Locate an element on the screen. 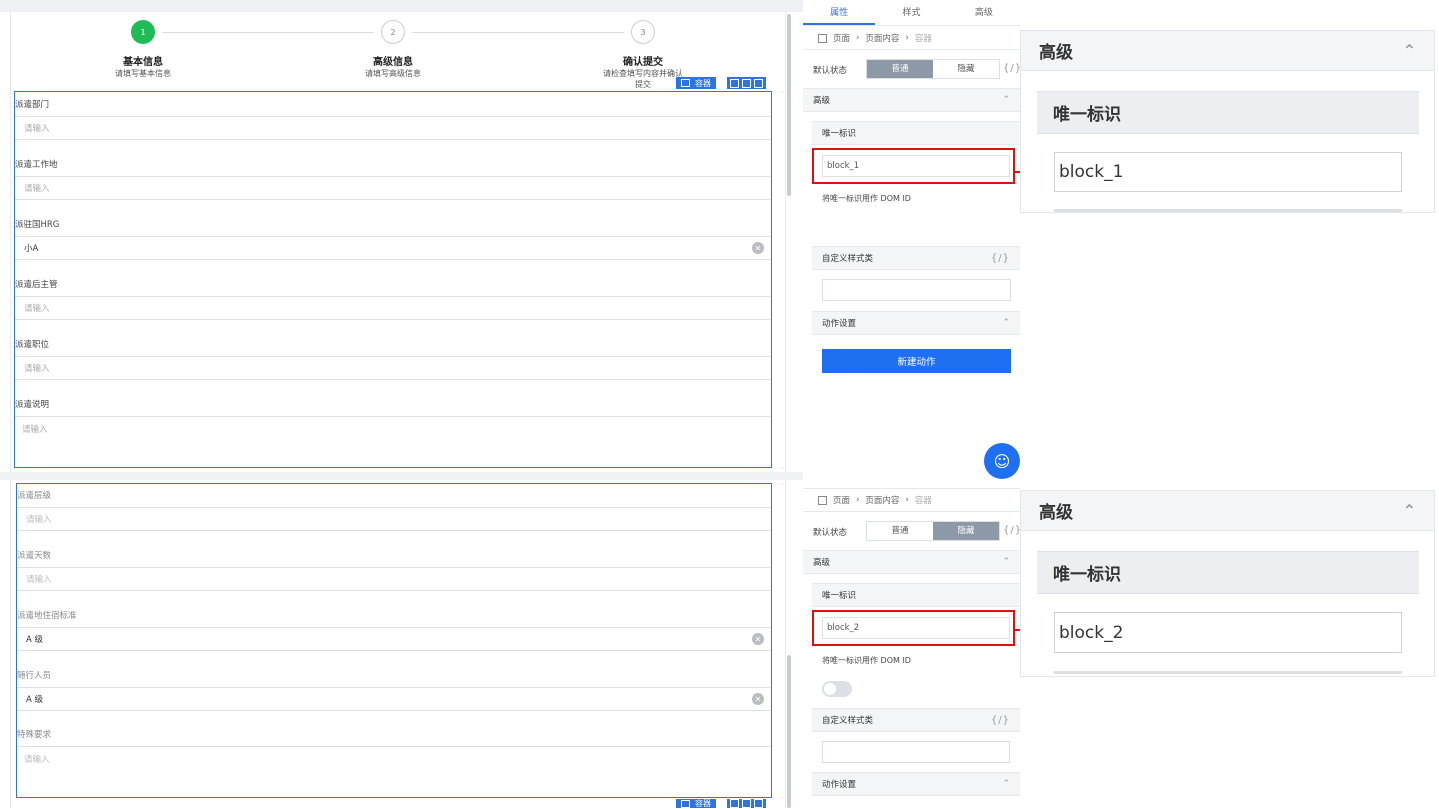 This screenshot has width=1439, height=809. field-input-level: 请输入 is located at coordinates (393, 519).